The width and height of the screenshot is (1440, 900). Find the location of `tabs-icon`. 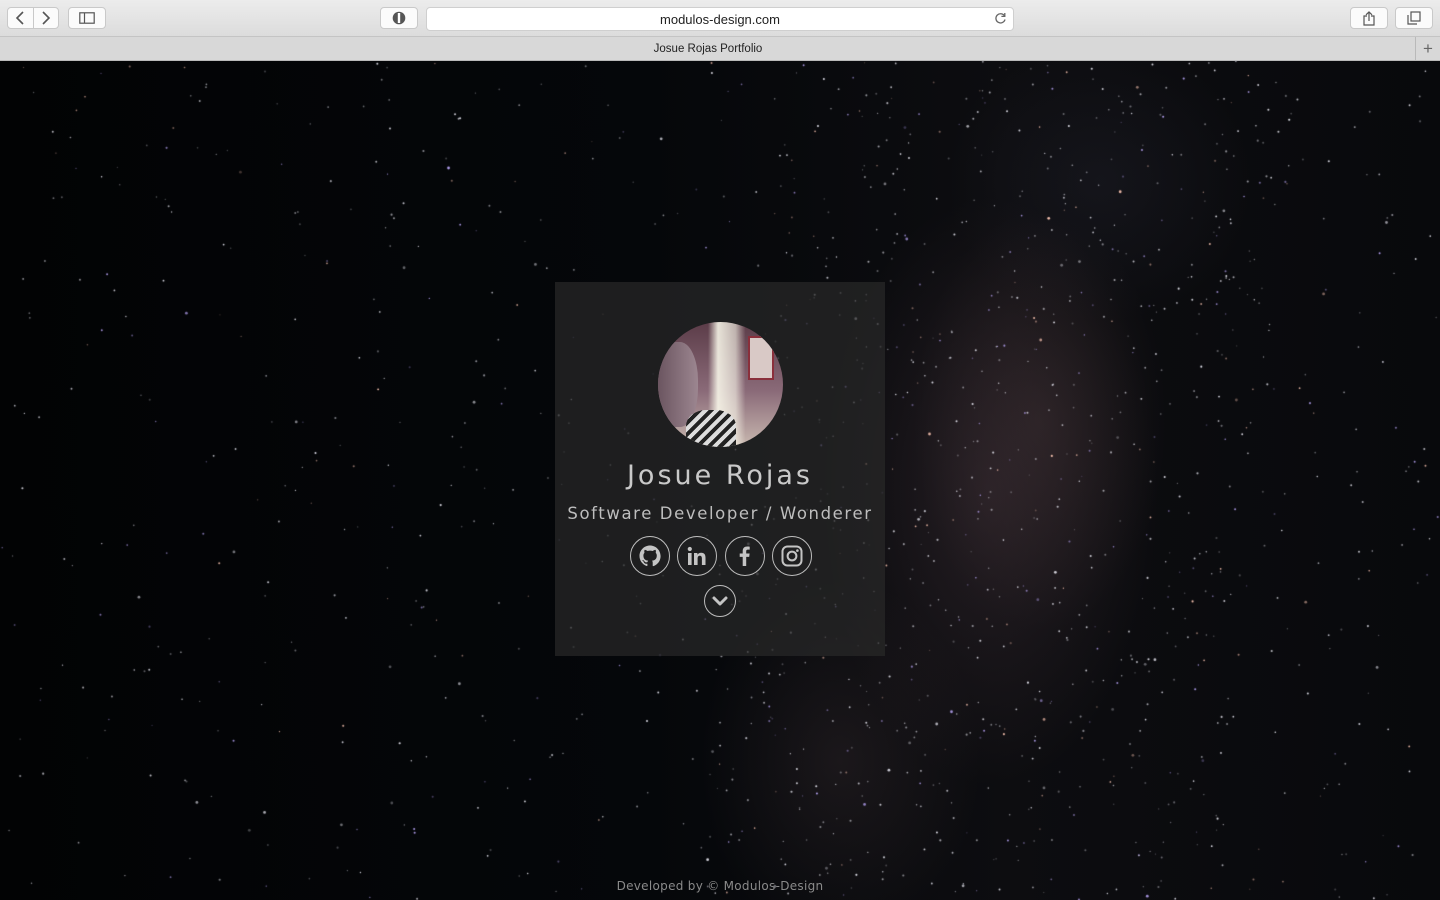

tabs-icon is located at coordinates (1414, 18).